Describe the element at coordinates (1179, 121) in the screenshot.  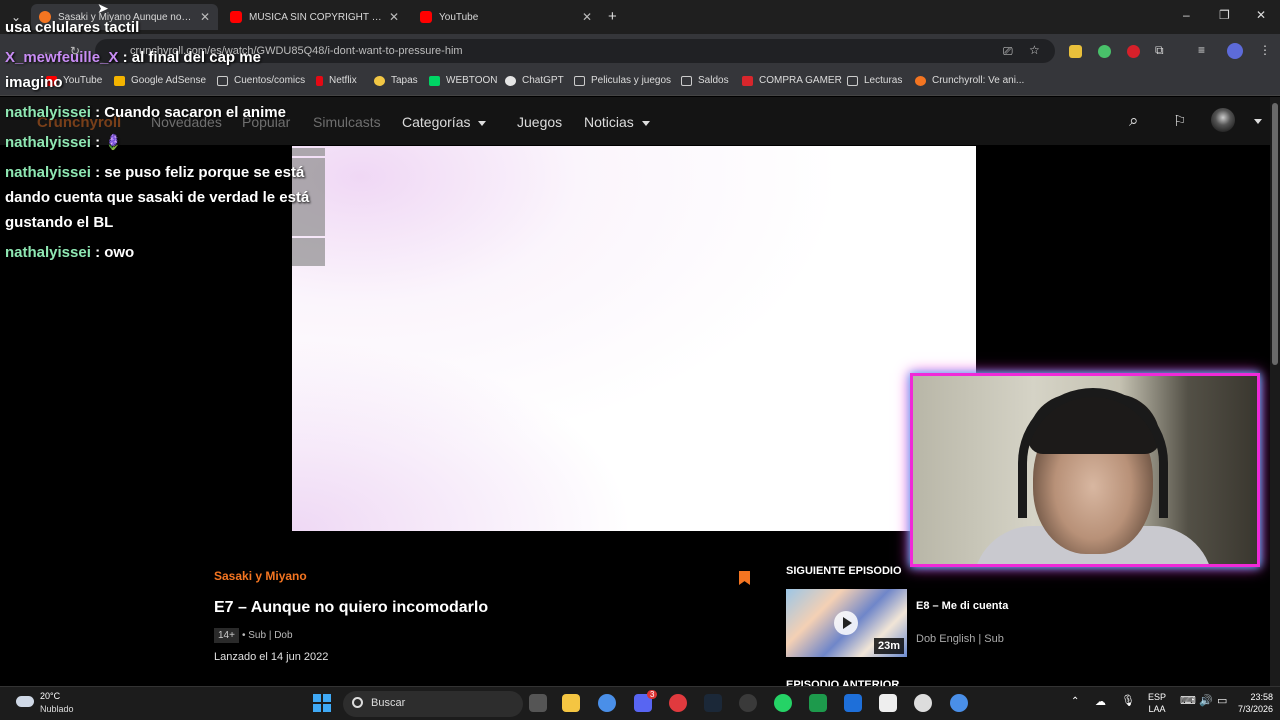
I see `watchlist-bookmark-icon: ⚐` at that location.